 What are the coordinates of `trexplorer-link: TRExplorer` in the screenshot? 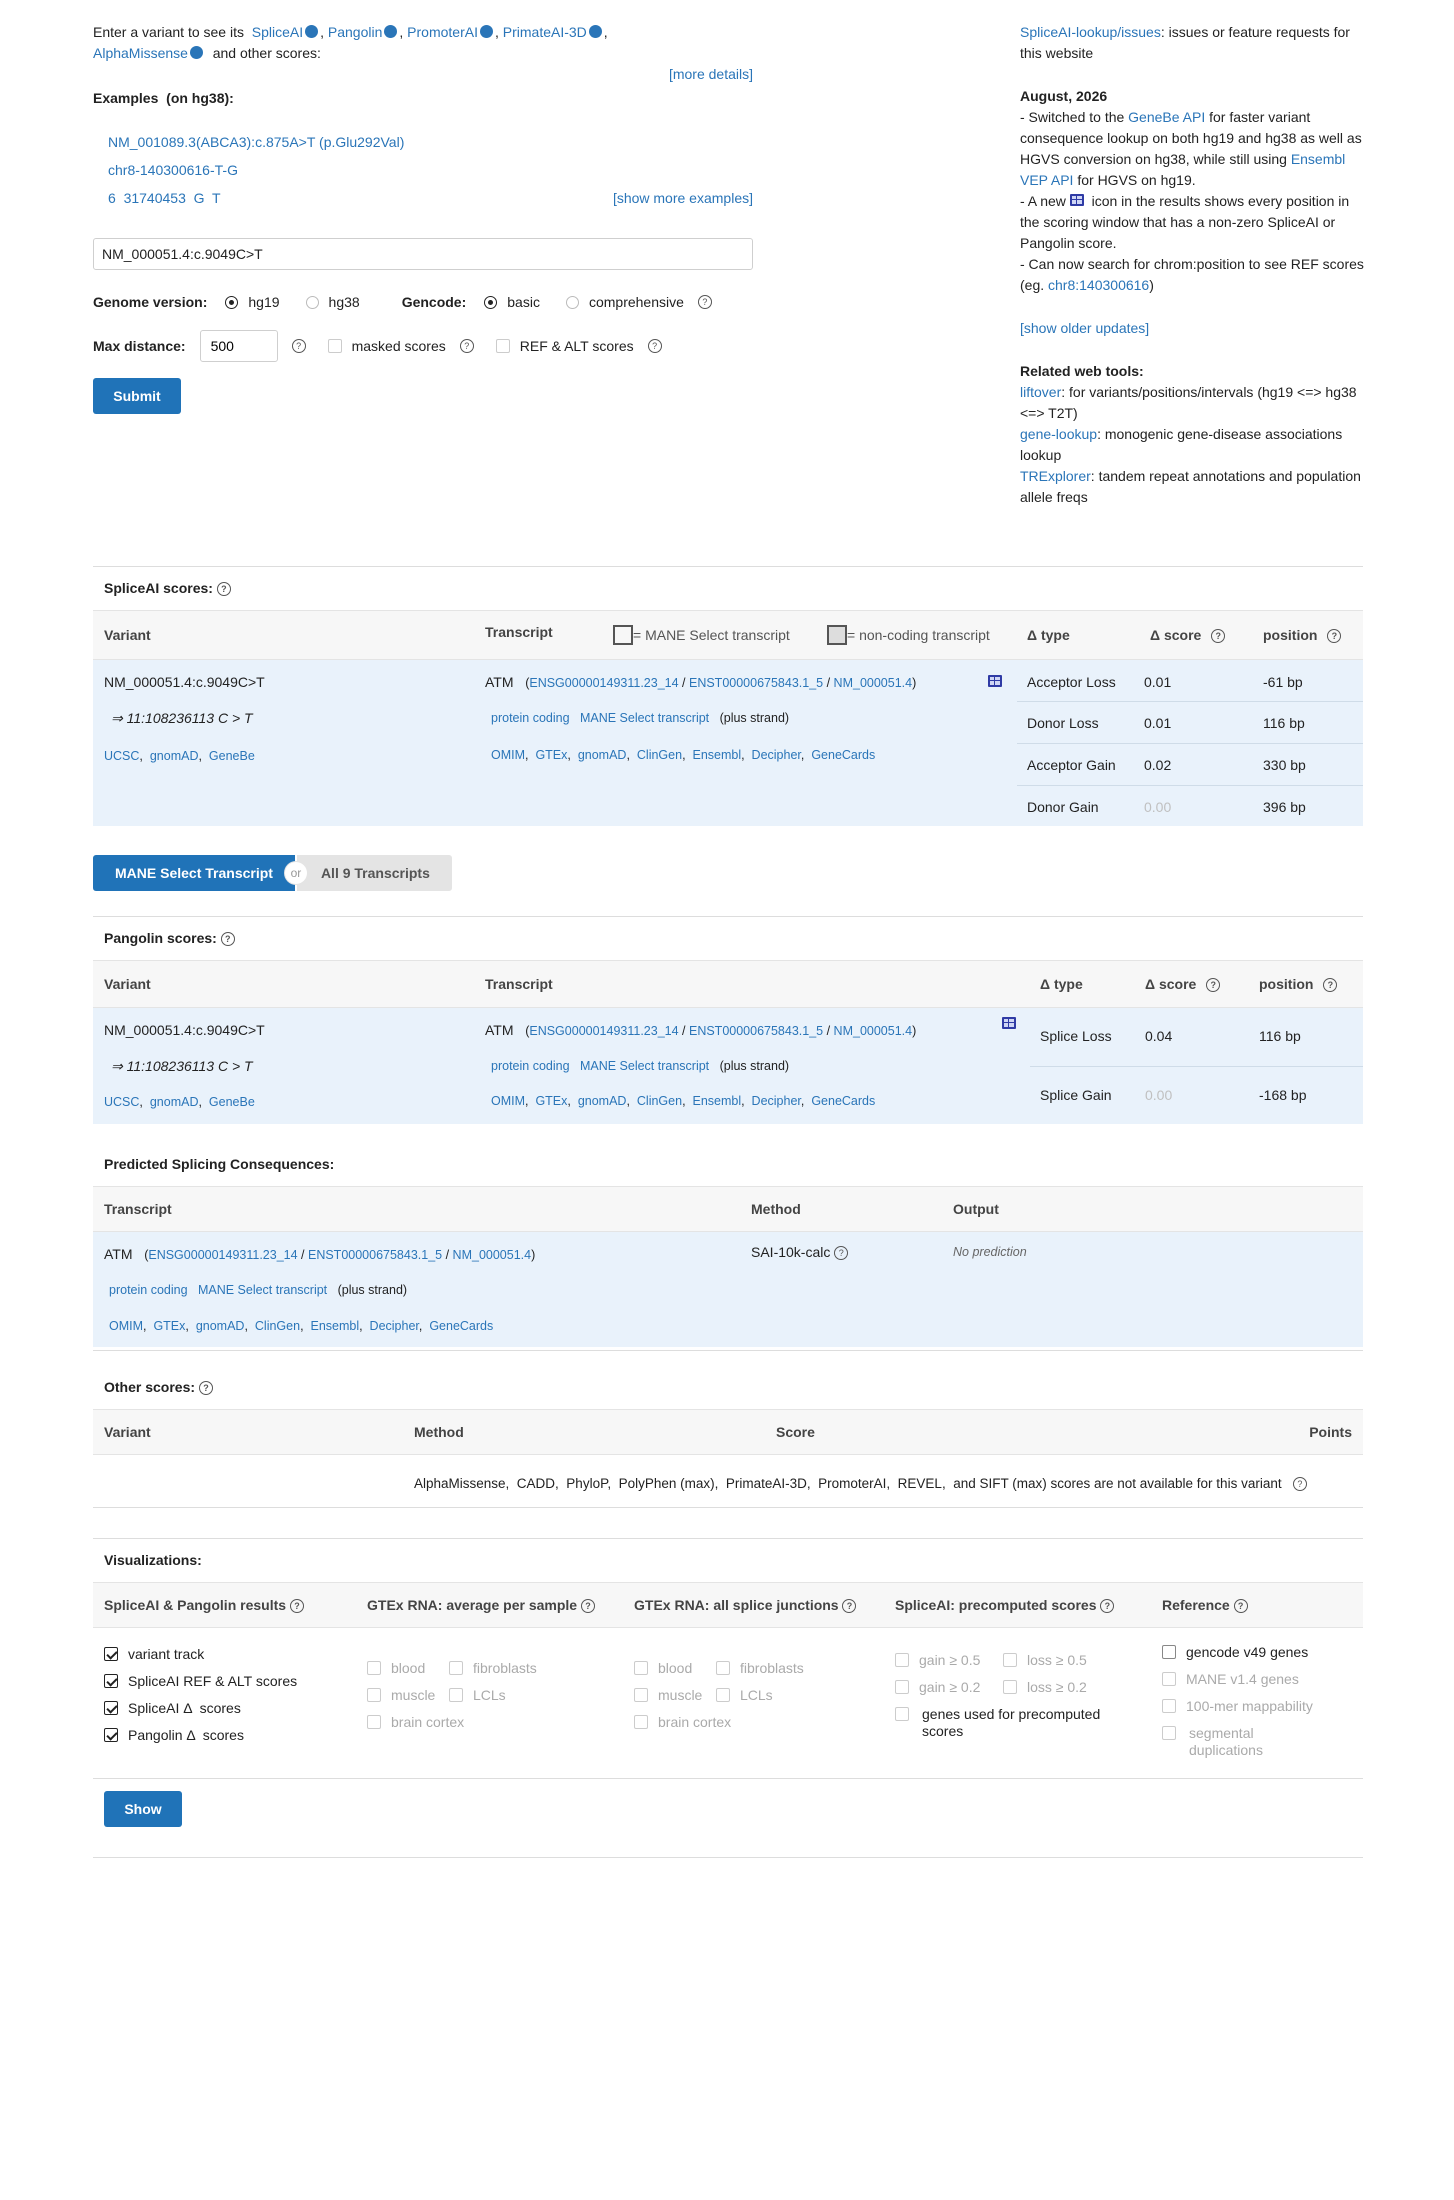 It's located at (1055, 476).